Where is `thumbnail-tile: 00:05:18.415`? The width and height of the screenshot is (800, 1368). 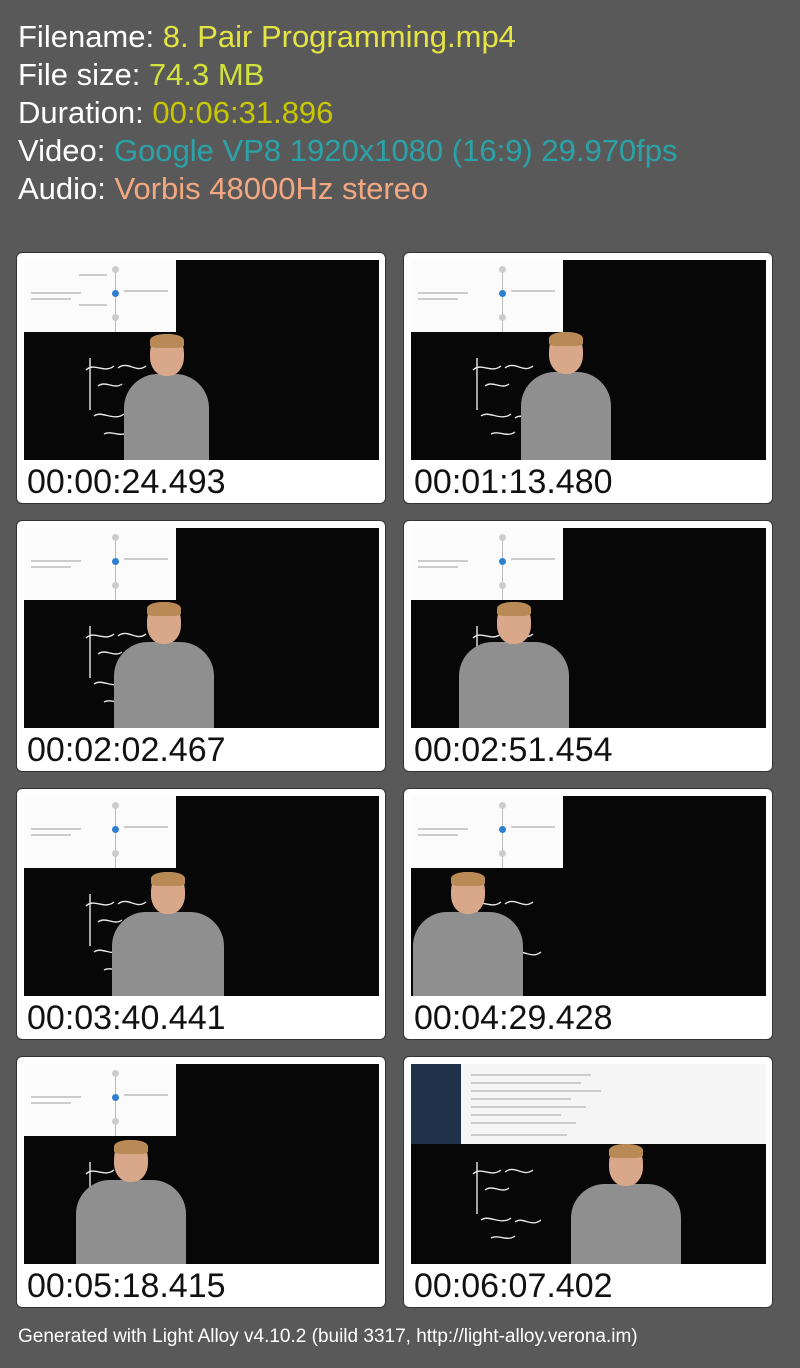 thumbnail-tile: 00:05:18.415 is located at coordinates (201, 1182).